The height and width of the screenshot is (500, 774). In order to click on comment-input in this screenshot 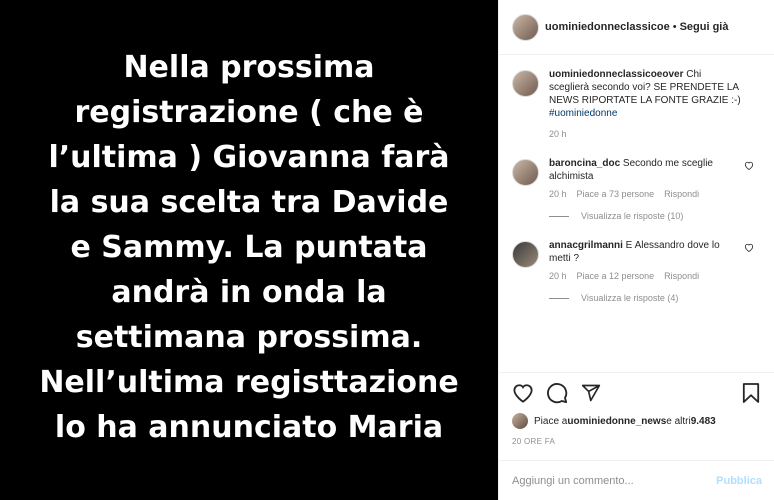, I will do `click(614, 480)`.